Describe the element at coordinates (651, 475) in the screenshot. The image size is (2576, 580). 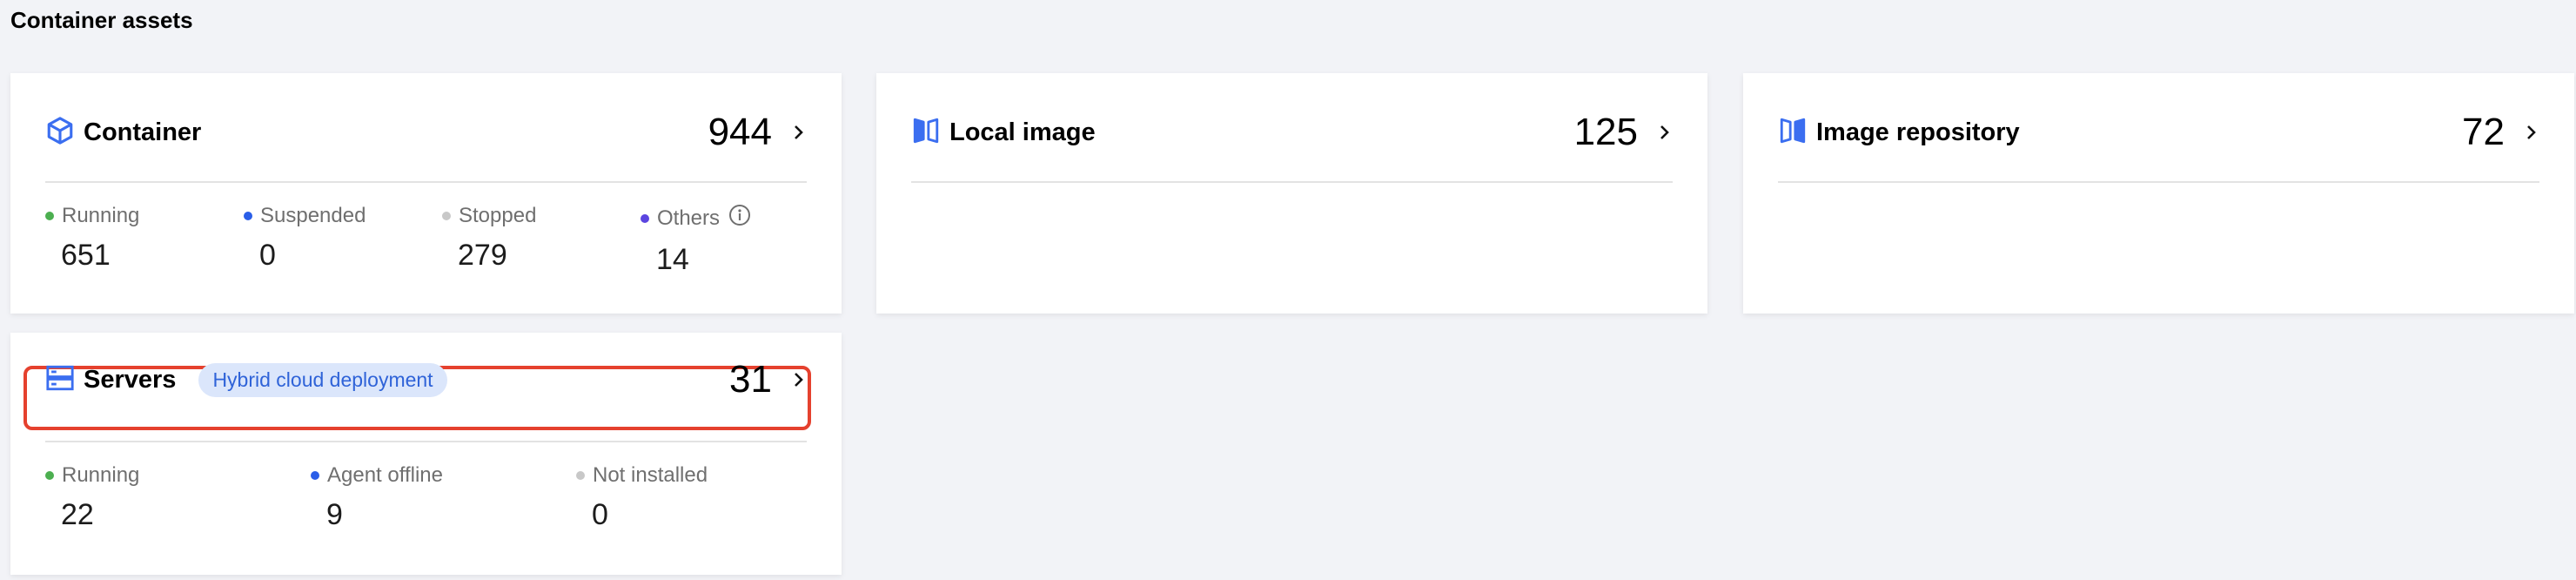
I see `stat-label: Not installed` at that location.